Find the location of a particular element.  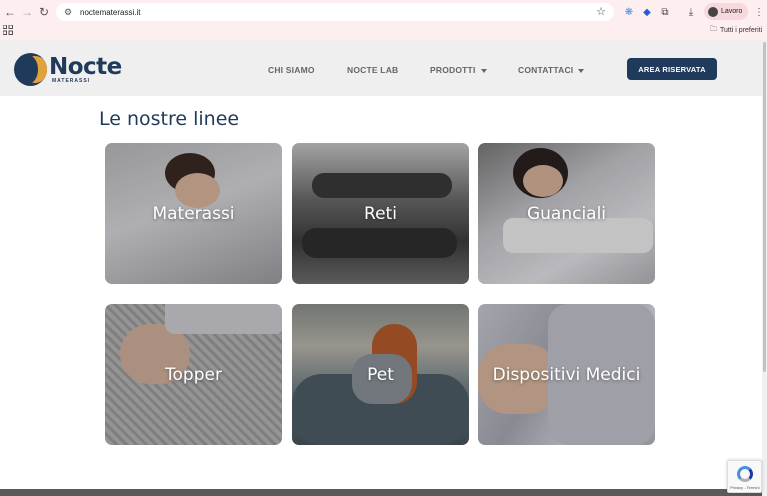

scrollbar-thumb is located at coordinates (764, 207).